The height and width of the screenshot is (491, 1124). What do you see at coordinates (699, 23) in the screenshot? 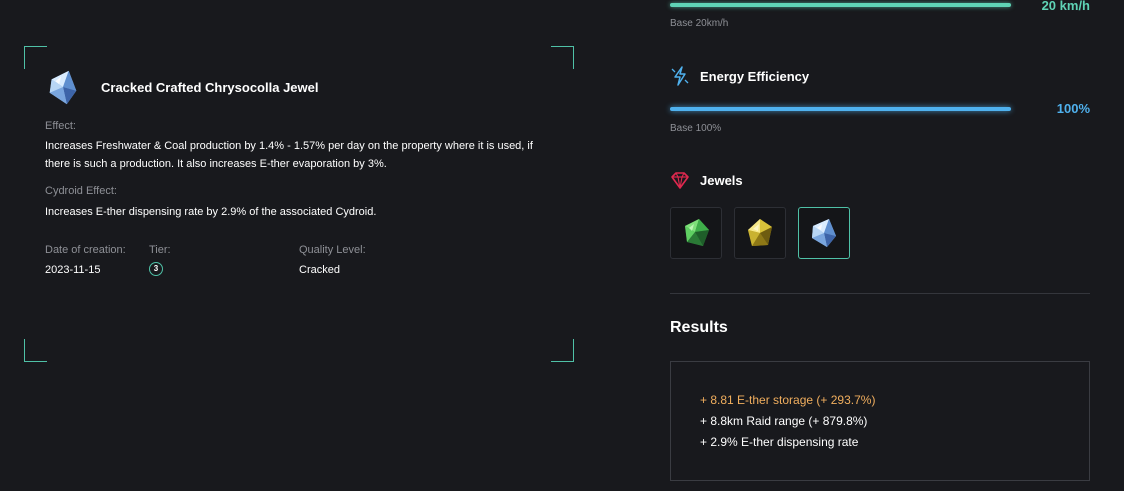
I see `speed-base-text: Base 20km/h` at bounding box center [699, 23].